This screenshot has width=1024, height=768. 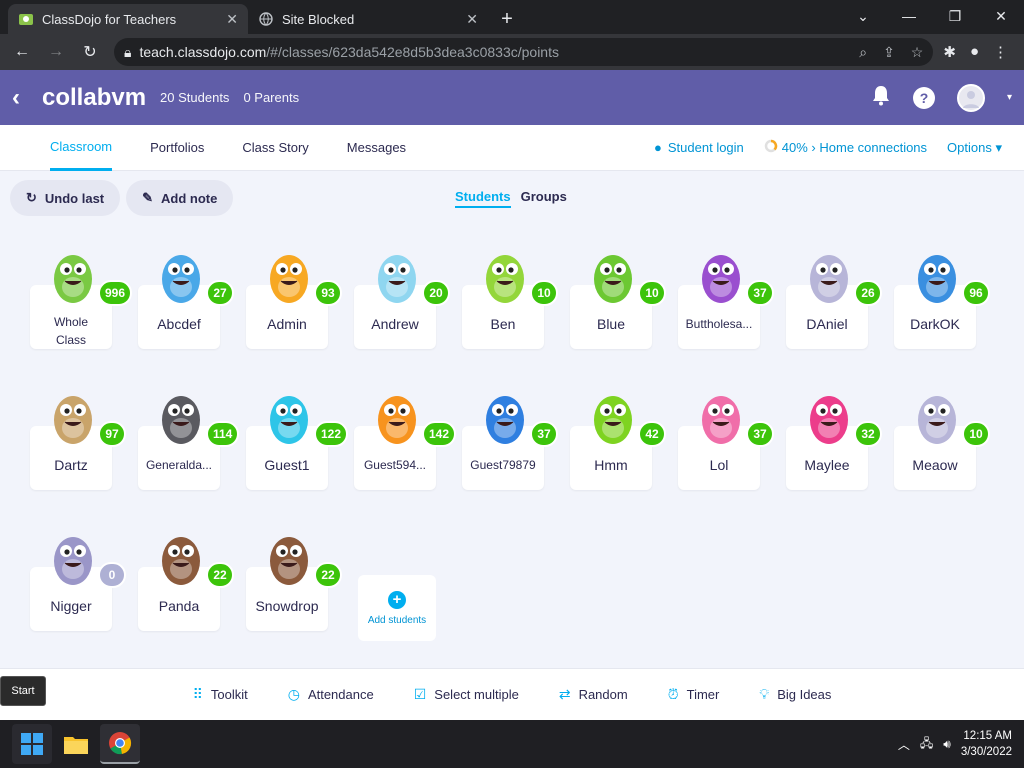 I want to click on points-badge: 10, so click(x=652, y=293).